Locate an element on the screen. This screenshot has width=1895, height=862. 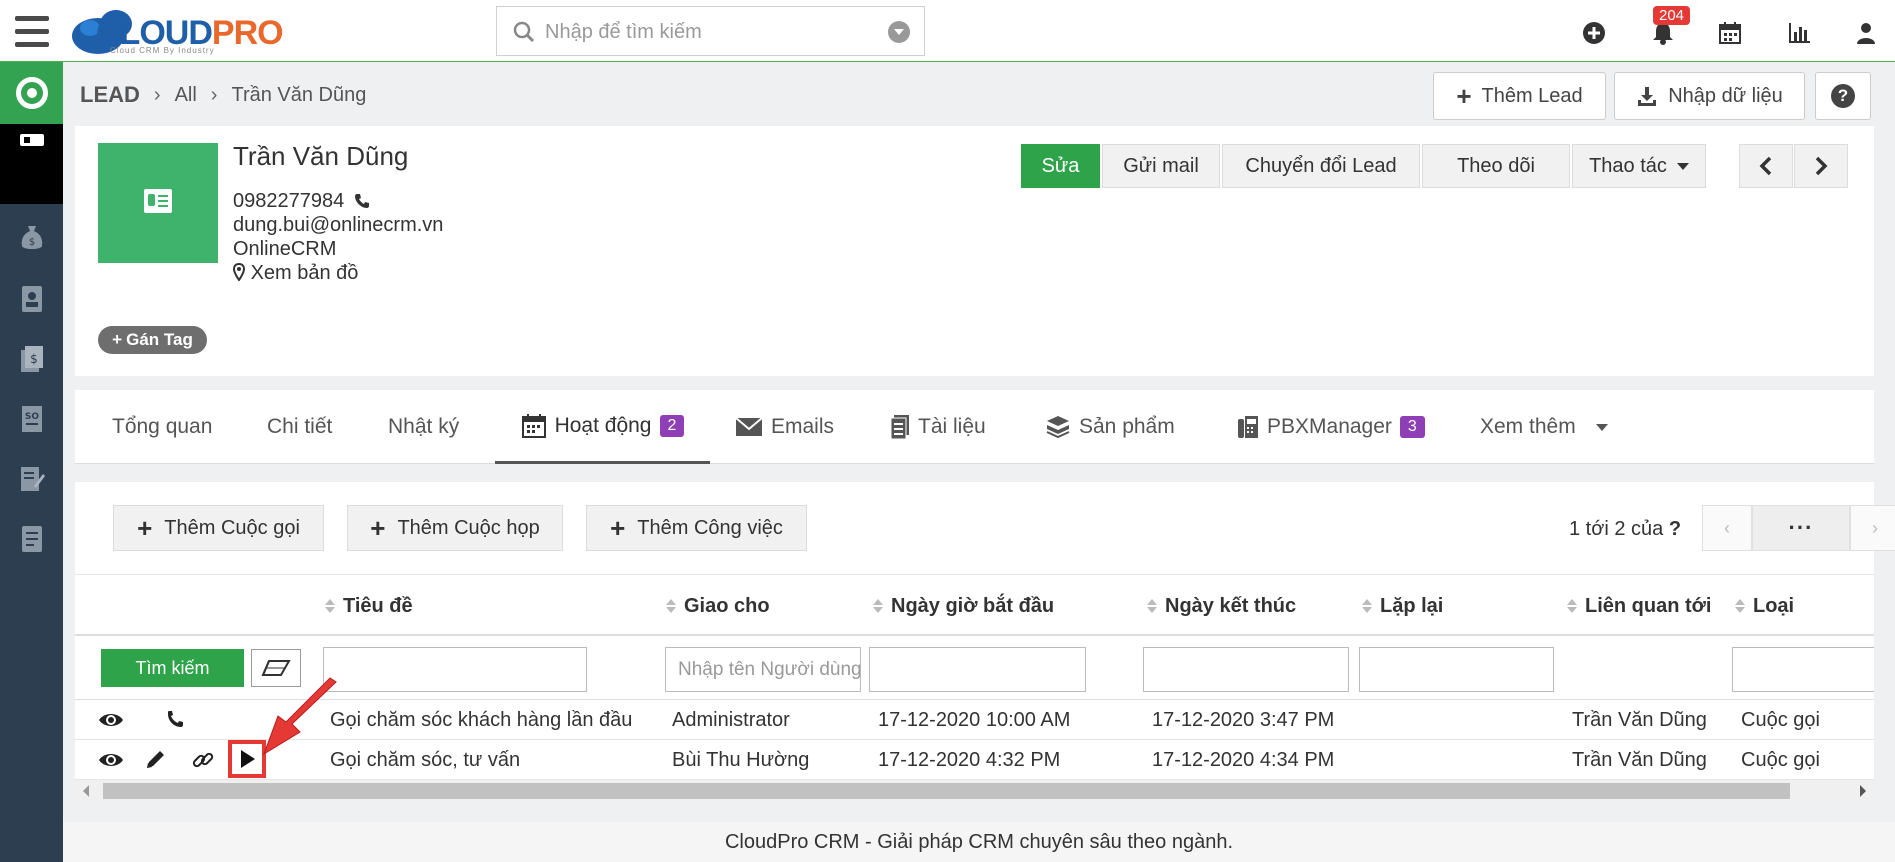
search-placeholder: Nhập để tìm kiếm is located at coordinates (623, 32).